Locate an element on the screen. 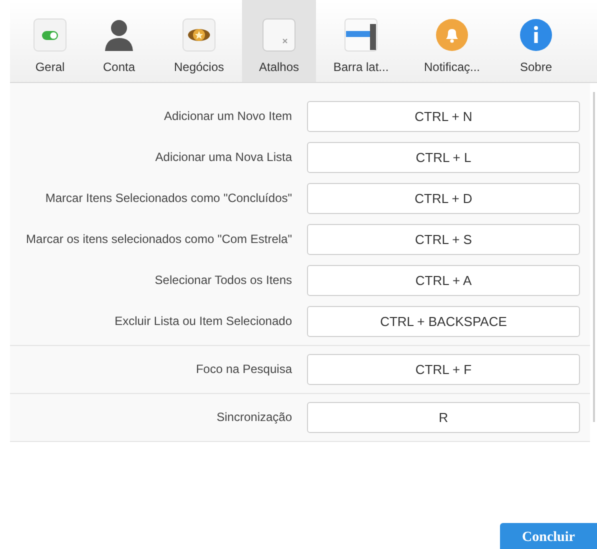  keyboard-key-icon is located at coordinates (279, 35).